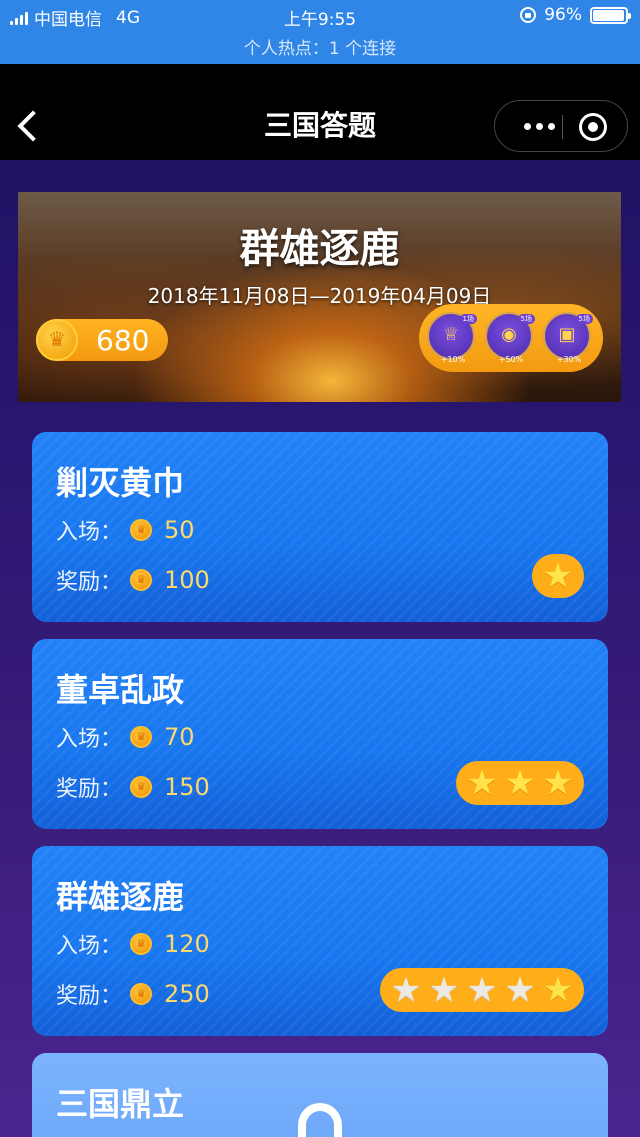  Describe the element at coordinates (123, 340) in the screenshot. I see `coin-balance-value: 680` at that location.